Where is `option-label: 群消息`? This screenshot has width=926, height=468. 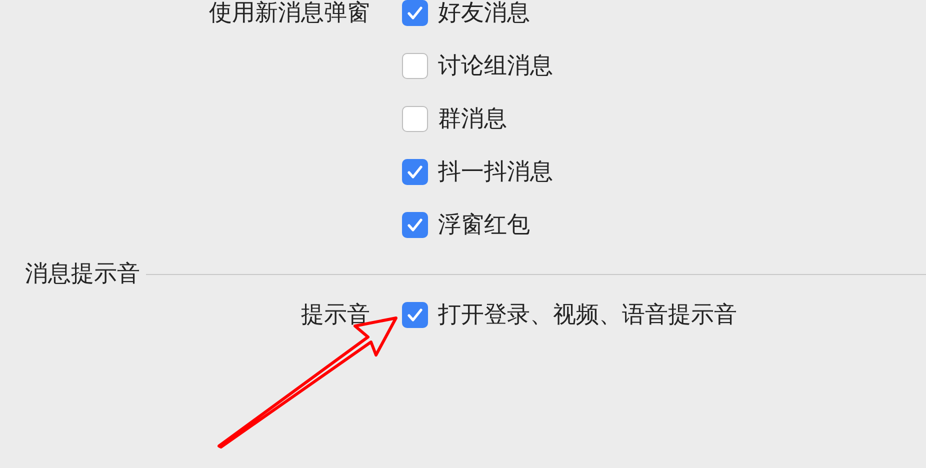 option-label: 群消息 is located at coordinates (472, 119).